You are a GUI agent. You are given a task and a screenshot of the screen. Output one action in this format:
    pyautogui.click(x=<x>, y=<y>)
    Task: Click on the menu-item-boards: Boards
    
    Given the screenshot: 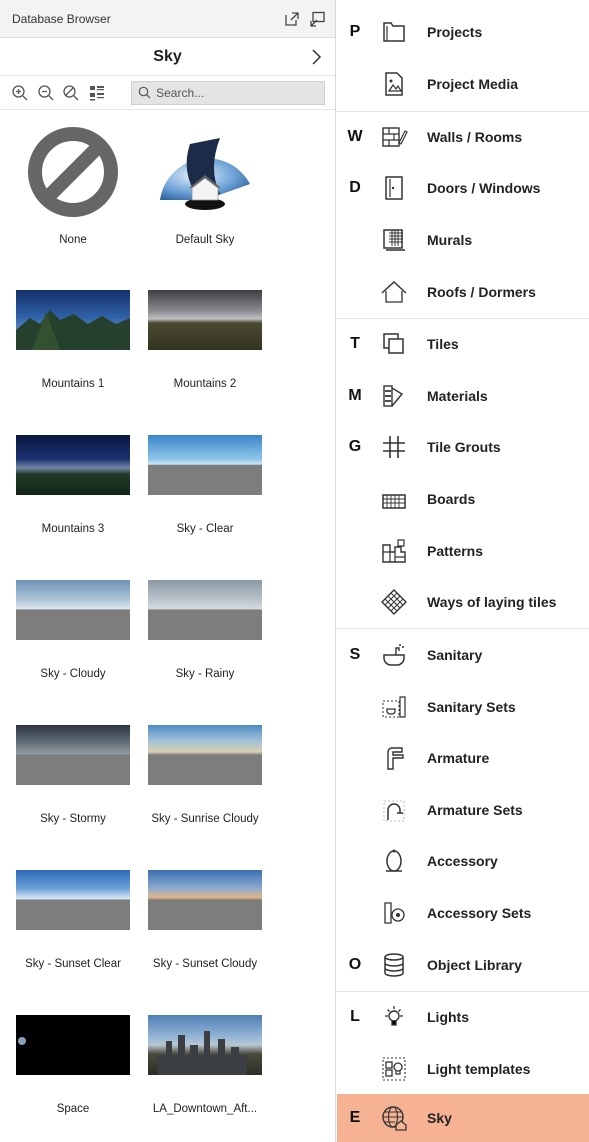 What is the action you would take?
    pyautogui.click(x=463, y=499)
    